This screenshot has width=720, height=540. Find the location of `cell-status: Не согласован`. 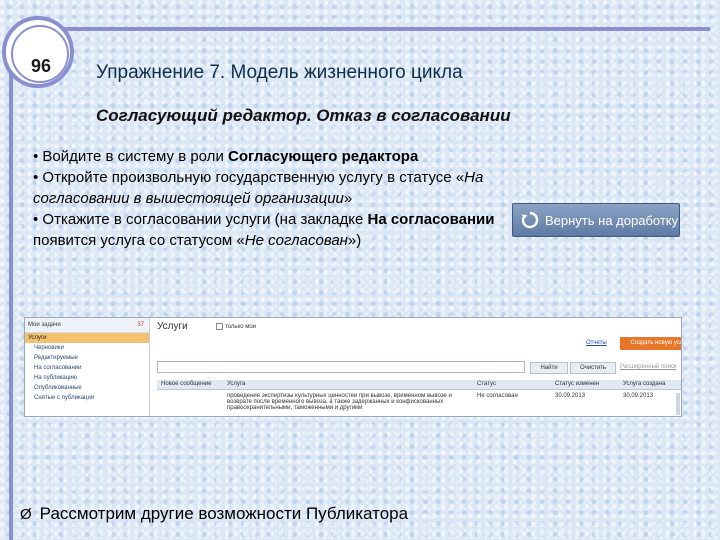

cell-status: Не согласован is located at coordinates (497, 396).